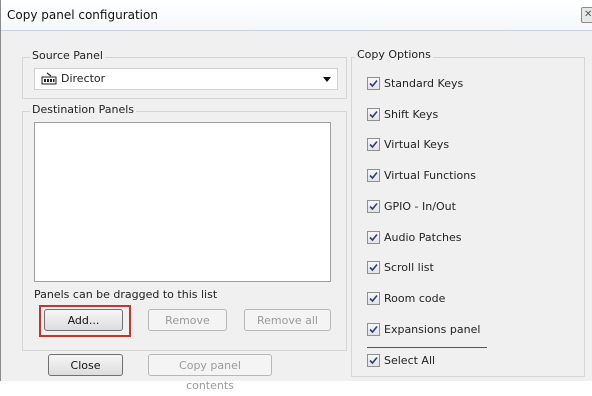 The width and height of the screenshot is (592, 396). I want to click on copy-options-label: Copy Options, so click(394, 54).